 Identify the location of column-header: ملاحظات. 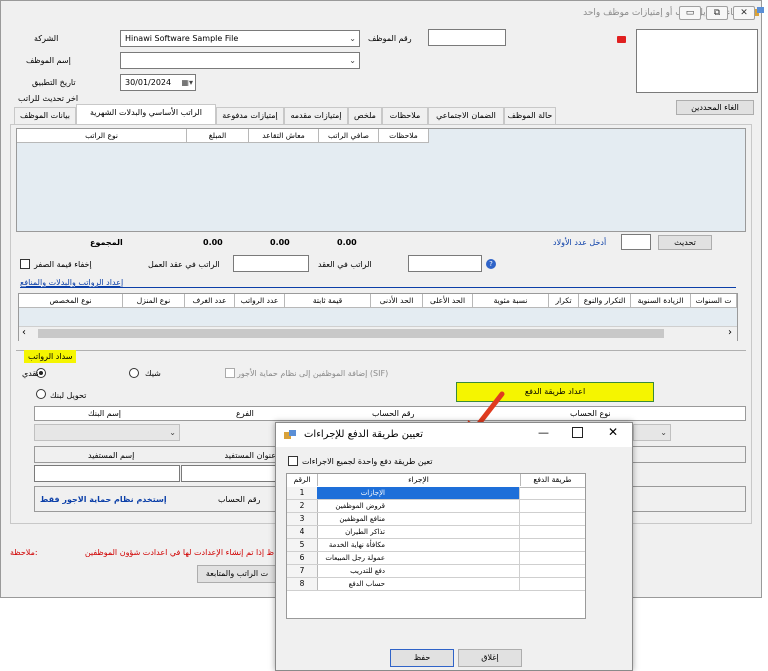
(404, 136).